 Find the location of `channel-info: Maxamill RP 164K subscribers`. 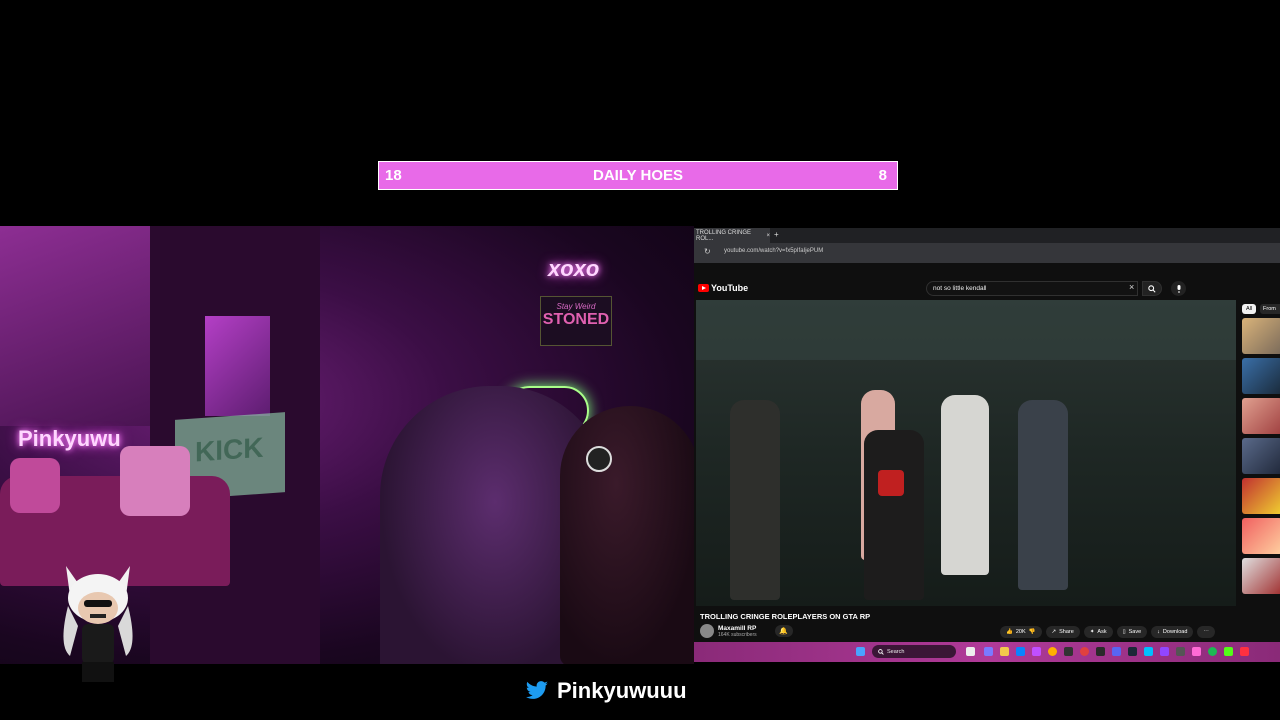

channel-info: Maxamill RP 164K subscribers is located at coordinates (737, 631).